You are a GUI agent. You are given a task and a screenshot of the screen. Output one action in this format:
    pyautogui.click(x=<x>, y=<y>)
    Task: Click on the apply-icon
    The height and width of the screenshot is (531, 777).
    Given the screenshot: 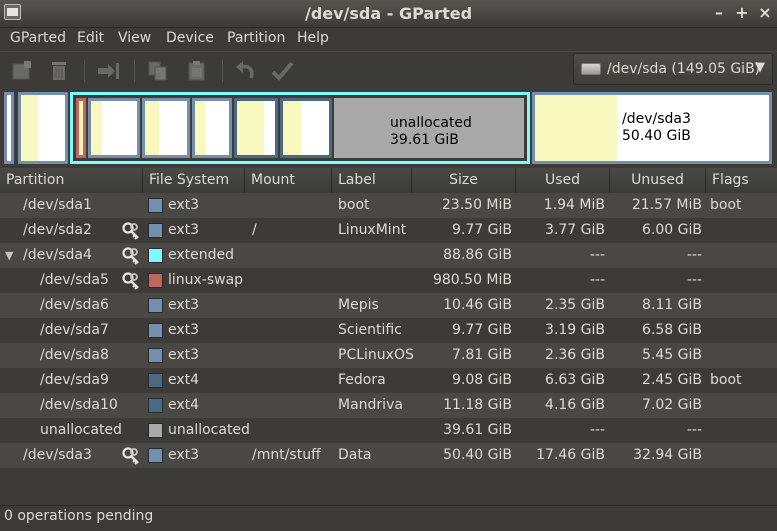 What is the action you would take?
    pyautogui.click(x=283, y=71)
    